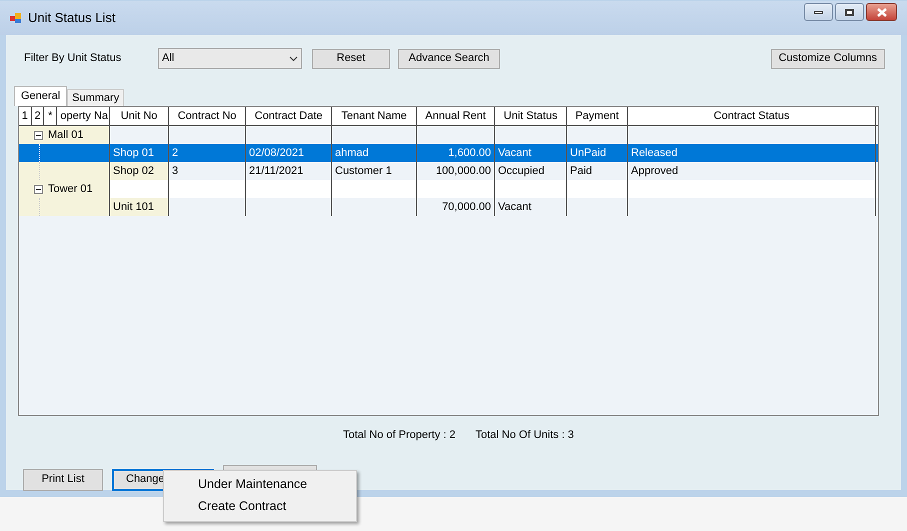 This screenshot has height=531, width=907. Describe the element at coordinates (133, 171) in the screenshot. I see `table-cell: Shop 02` at that location.